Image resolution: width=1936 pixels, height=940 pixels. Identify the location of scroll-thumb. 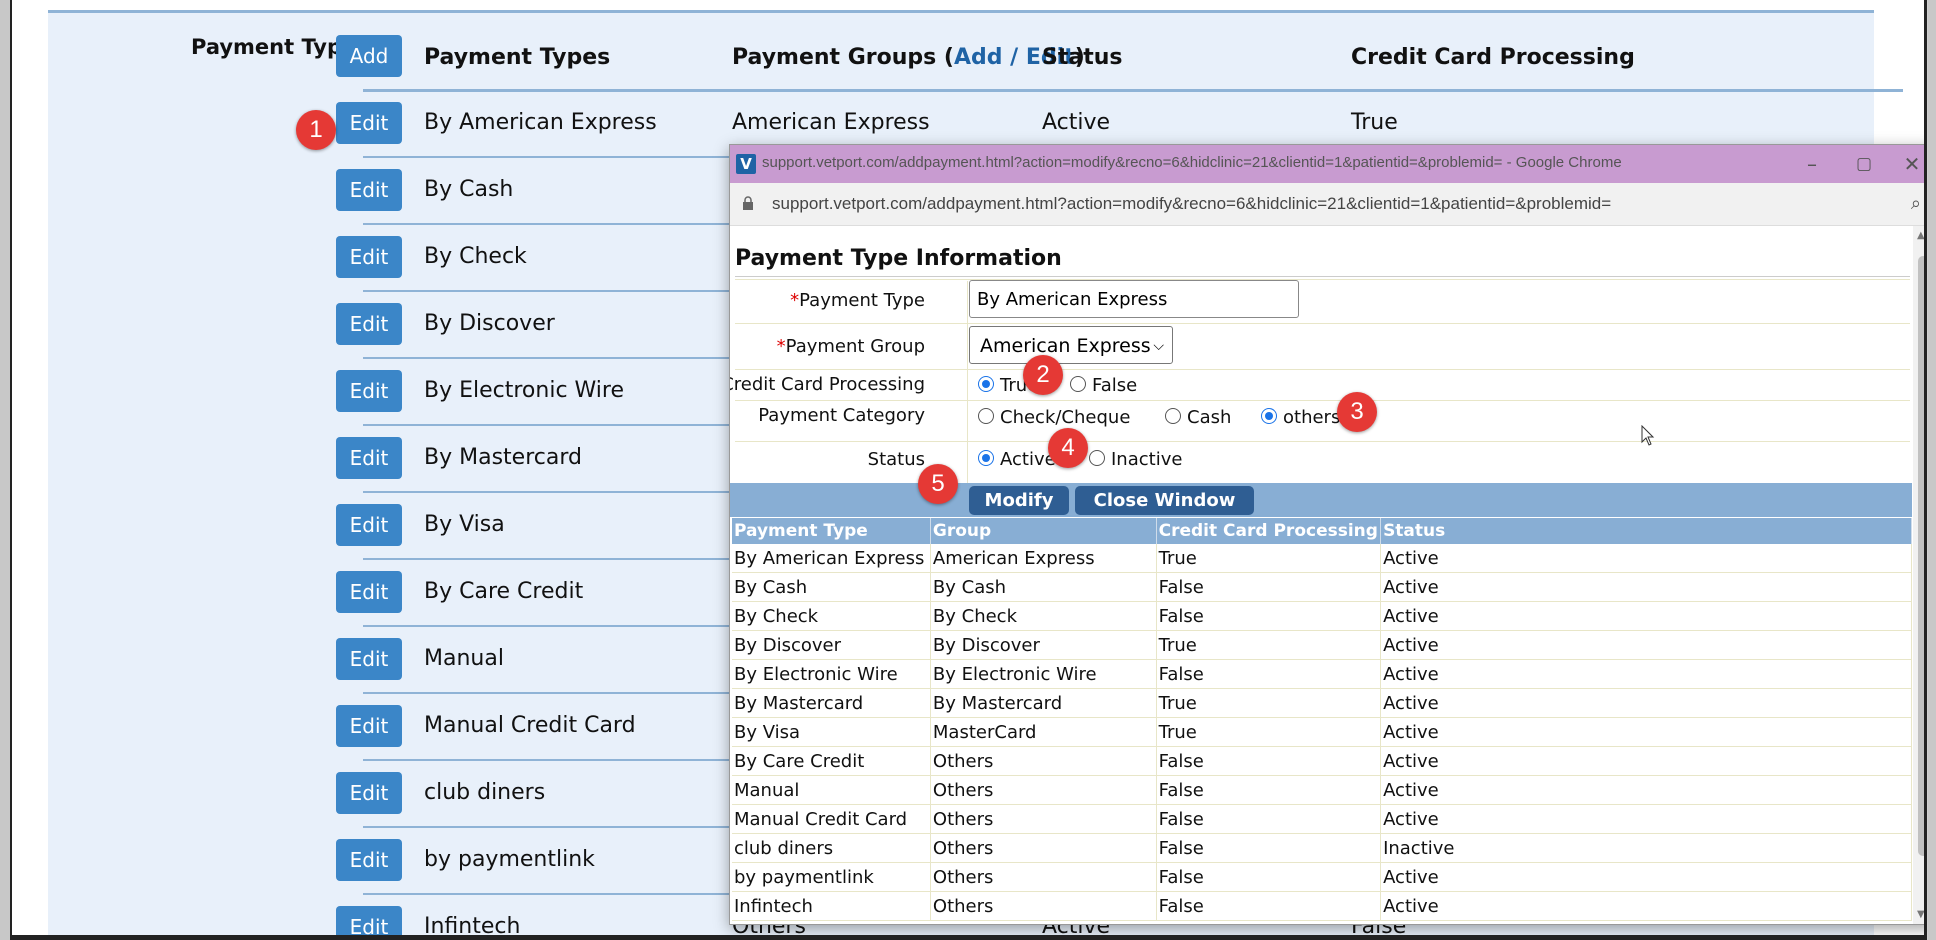
(1921, 556).